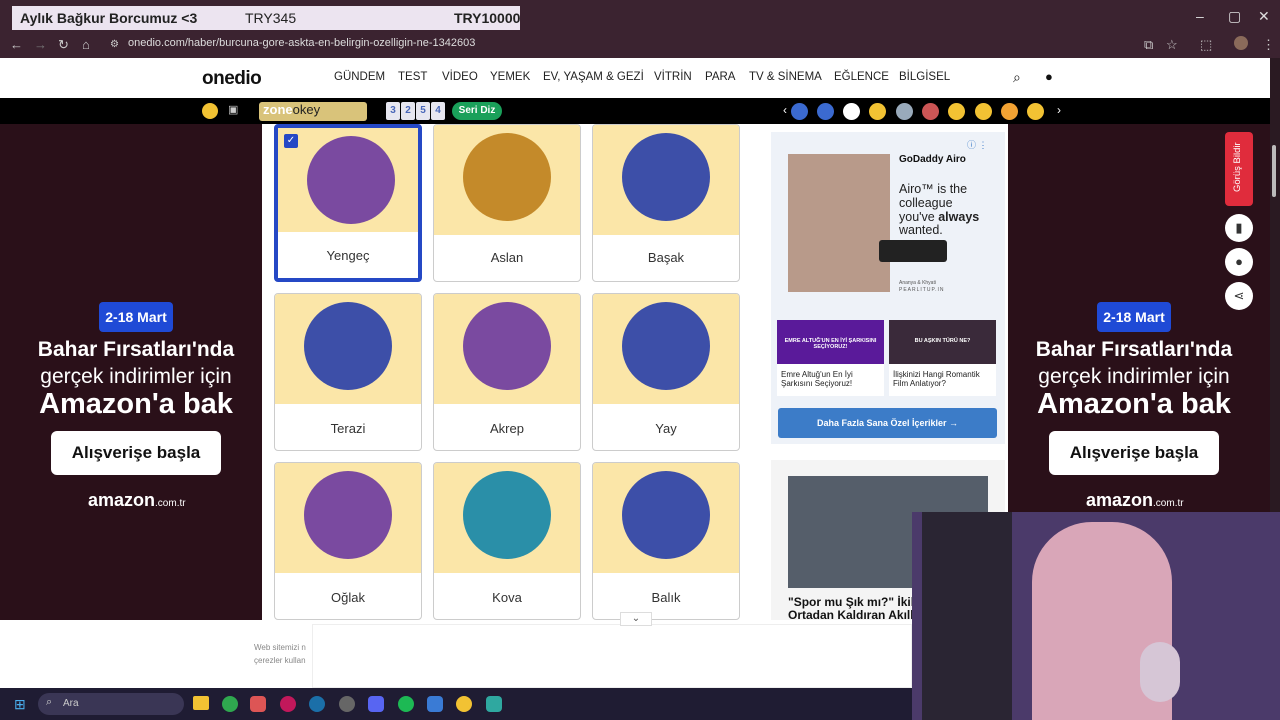 This screenshot has width=1280, height=720. I want to click on sign-option-terazi: Terazi, so click(348, 372).